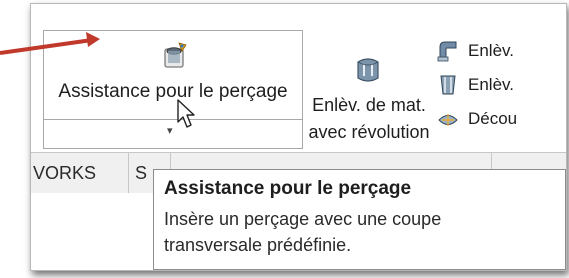  Describe the element at coordinates (448, 119) in the screenshot. I see `boundary-cut-icon` at that location.